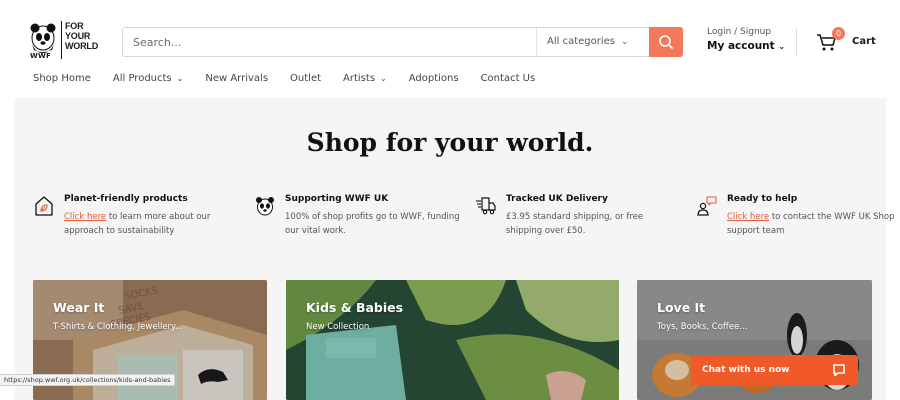 The width and height of the screenshot is (900, 400). What do you see at coordinates (796, 42) in the screenshot?
I see `header-divider` at bounding box center [796, 42].